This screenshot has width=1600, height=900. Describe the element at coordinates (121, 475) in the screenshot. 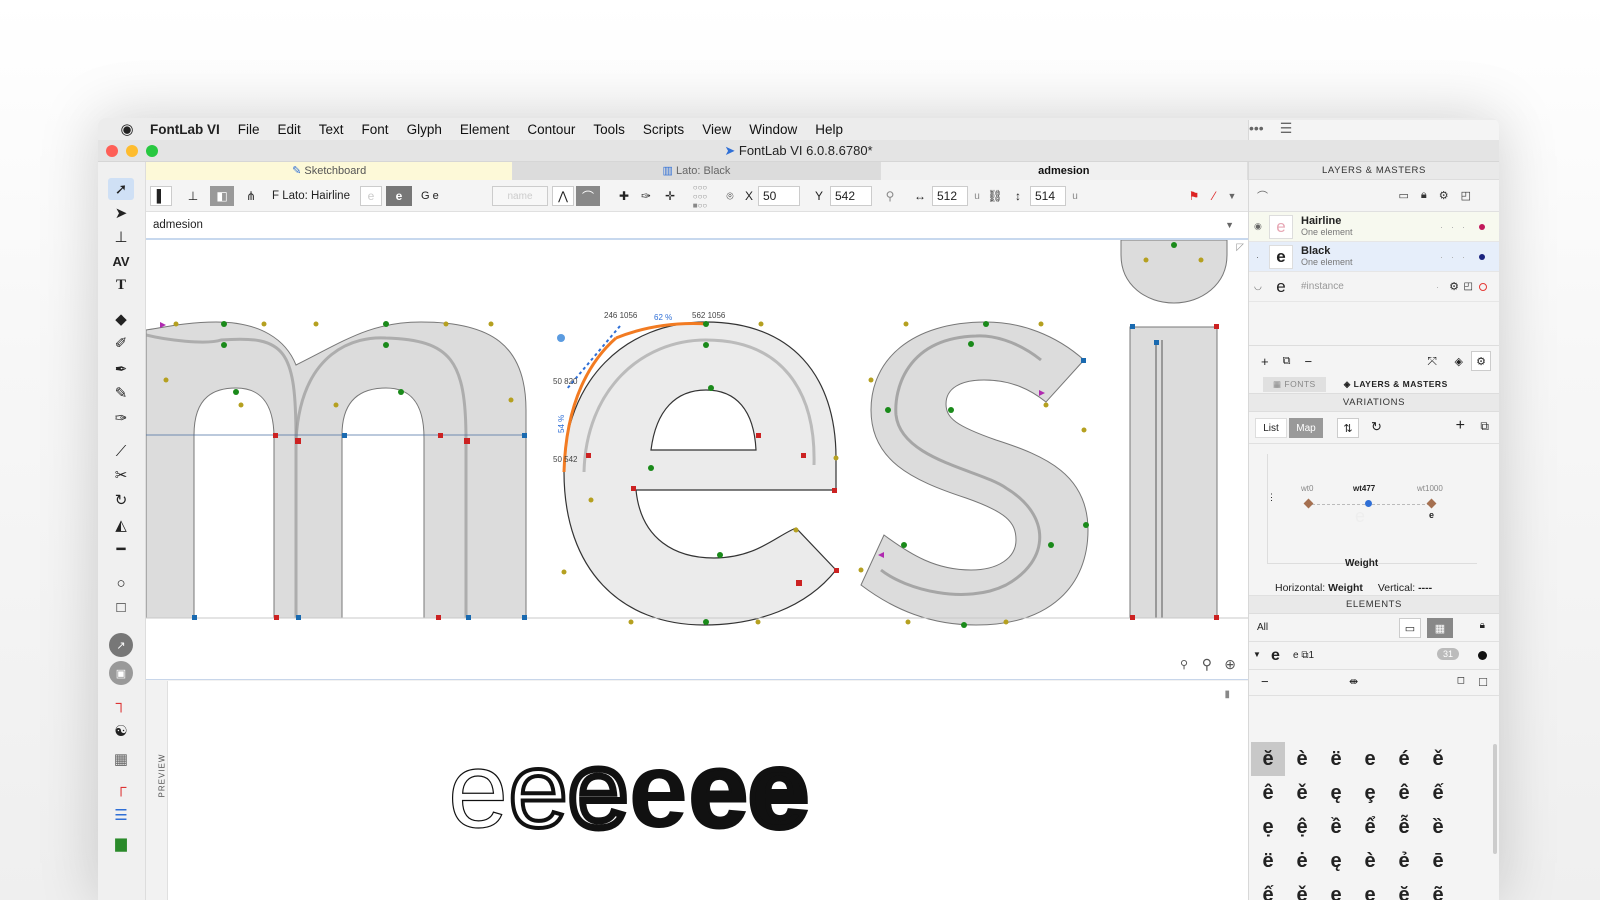

I see `scissors-tool-icon: ✂` at that location.